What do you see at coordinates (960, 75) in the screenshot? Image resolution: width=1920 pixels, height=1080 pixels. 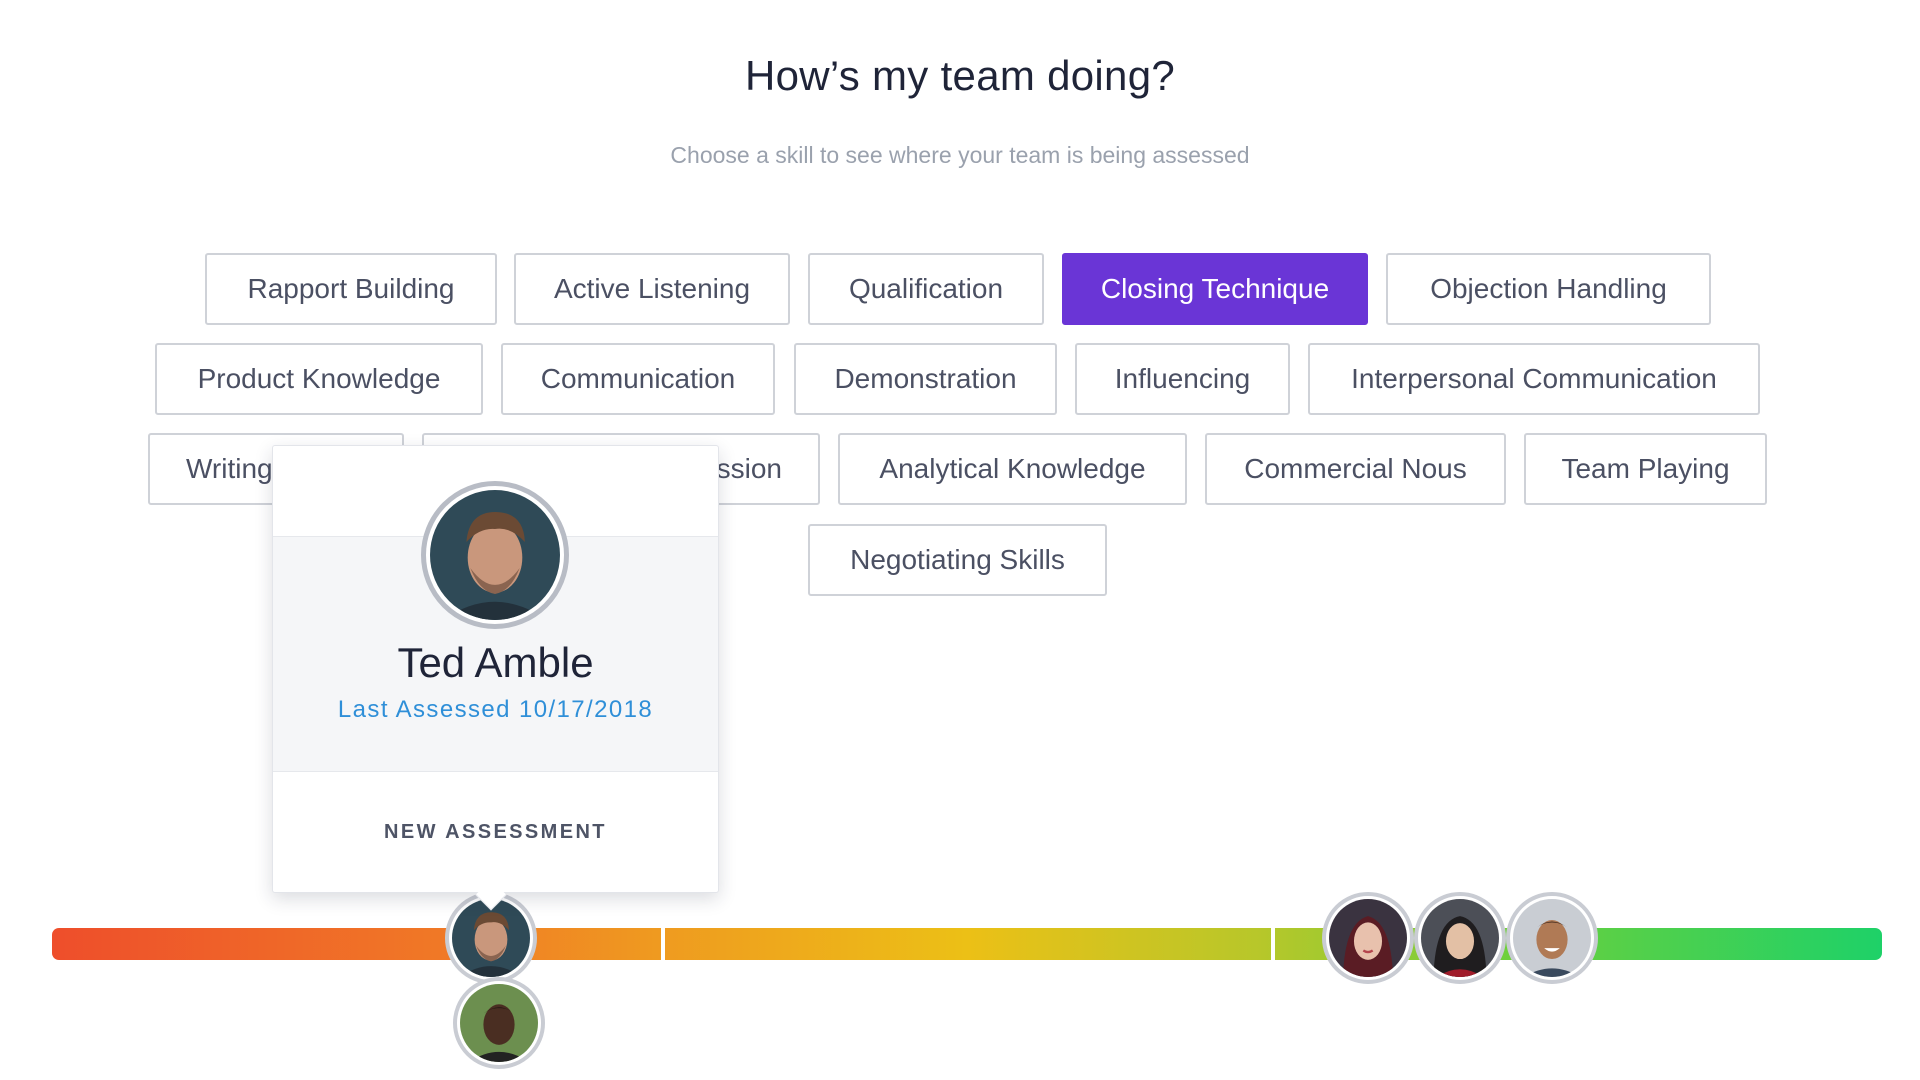 I see `page-title: How’s my team doing?` at bounding box center [960, 75].